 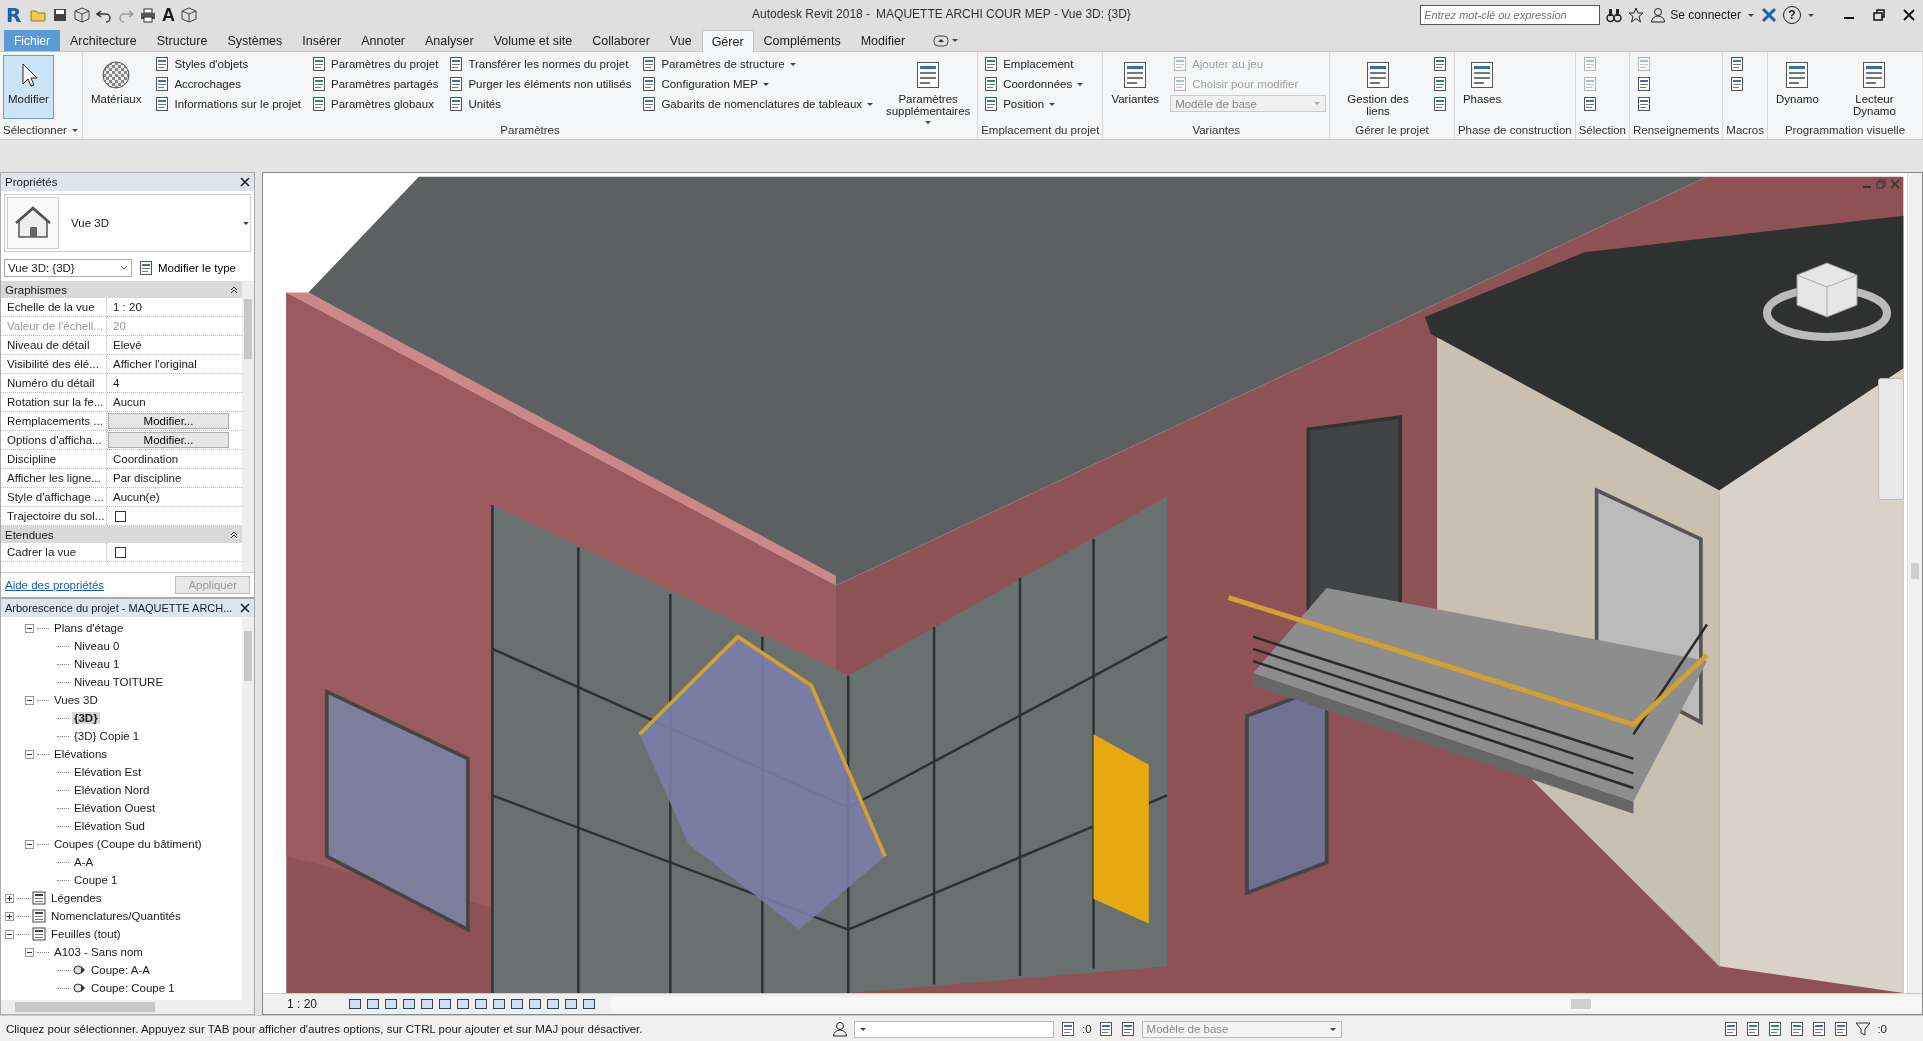 What do you see at coordinates (302, 1004) in the screenshot?
I see `view-scale: 1 : 20` at bounding box center [302, 1004].